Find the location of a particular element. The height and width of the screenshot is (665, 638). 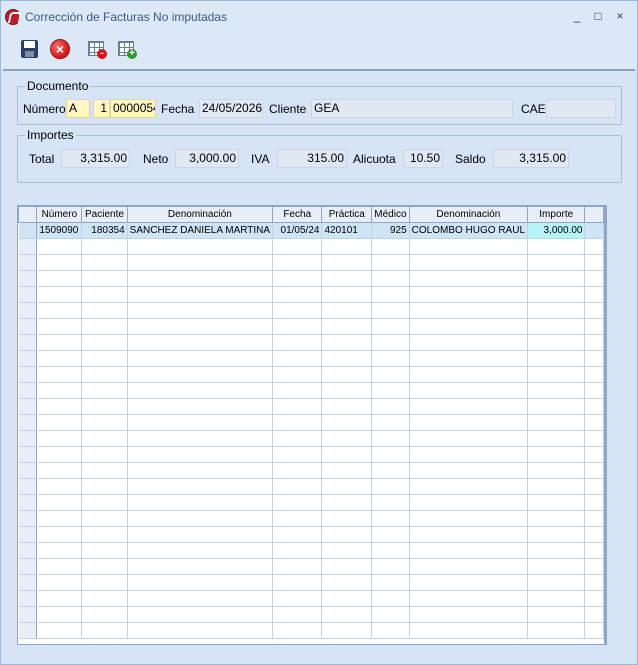

punto-venta-field: 1 is located at coordinates (101, 108).